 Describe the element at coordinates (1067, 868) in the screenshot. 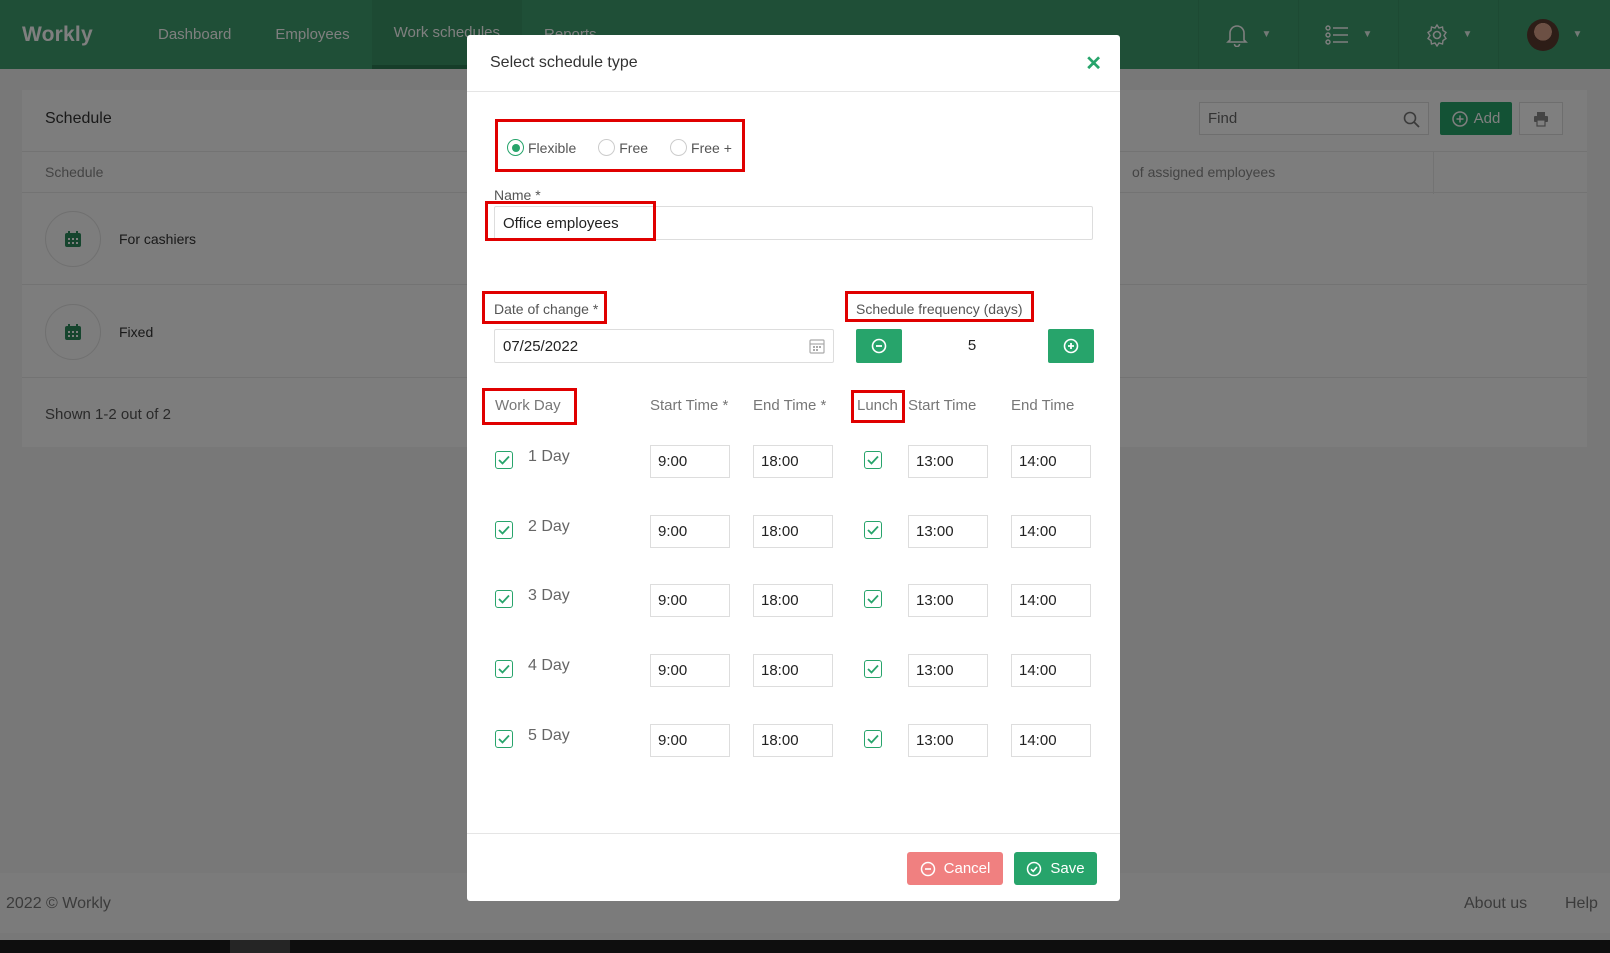

I see `save-label: Save` at that location.